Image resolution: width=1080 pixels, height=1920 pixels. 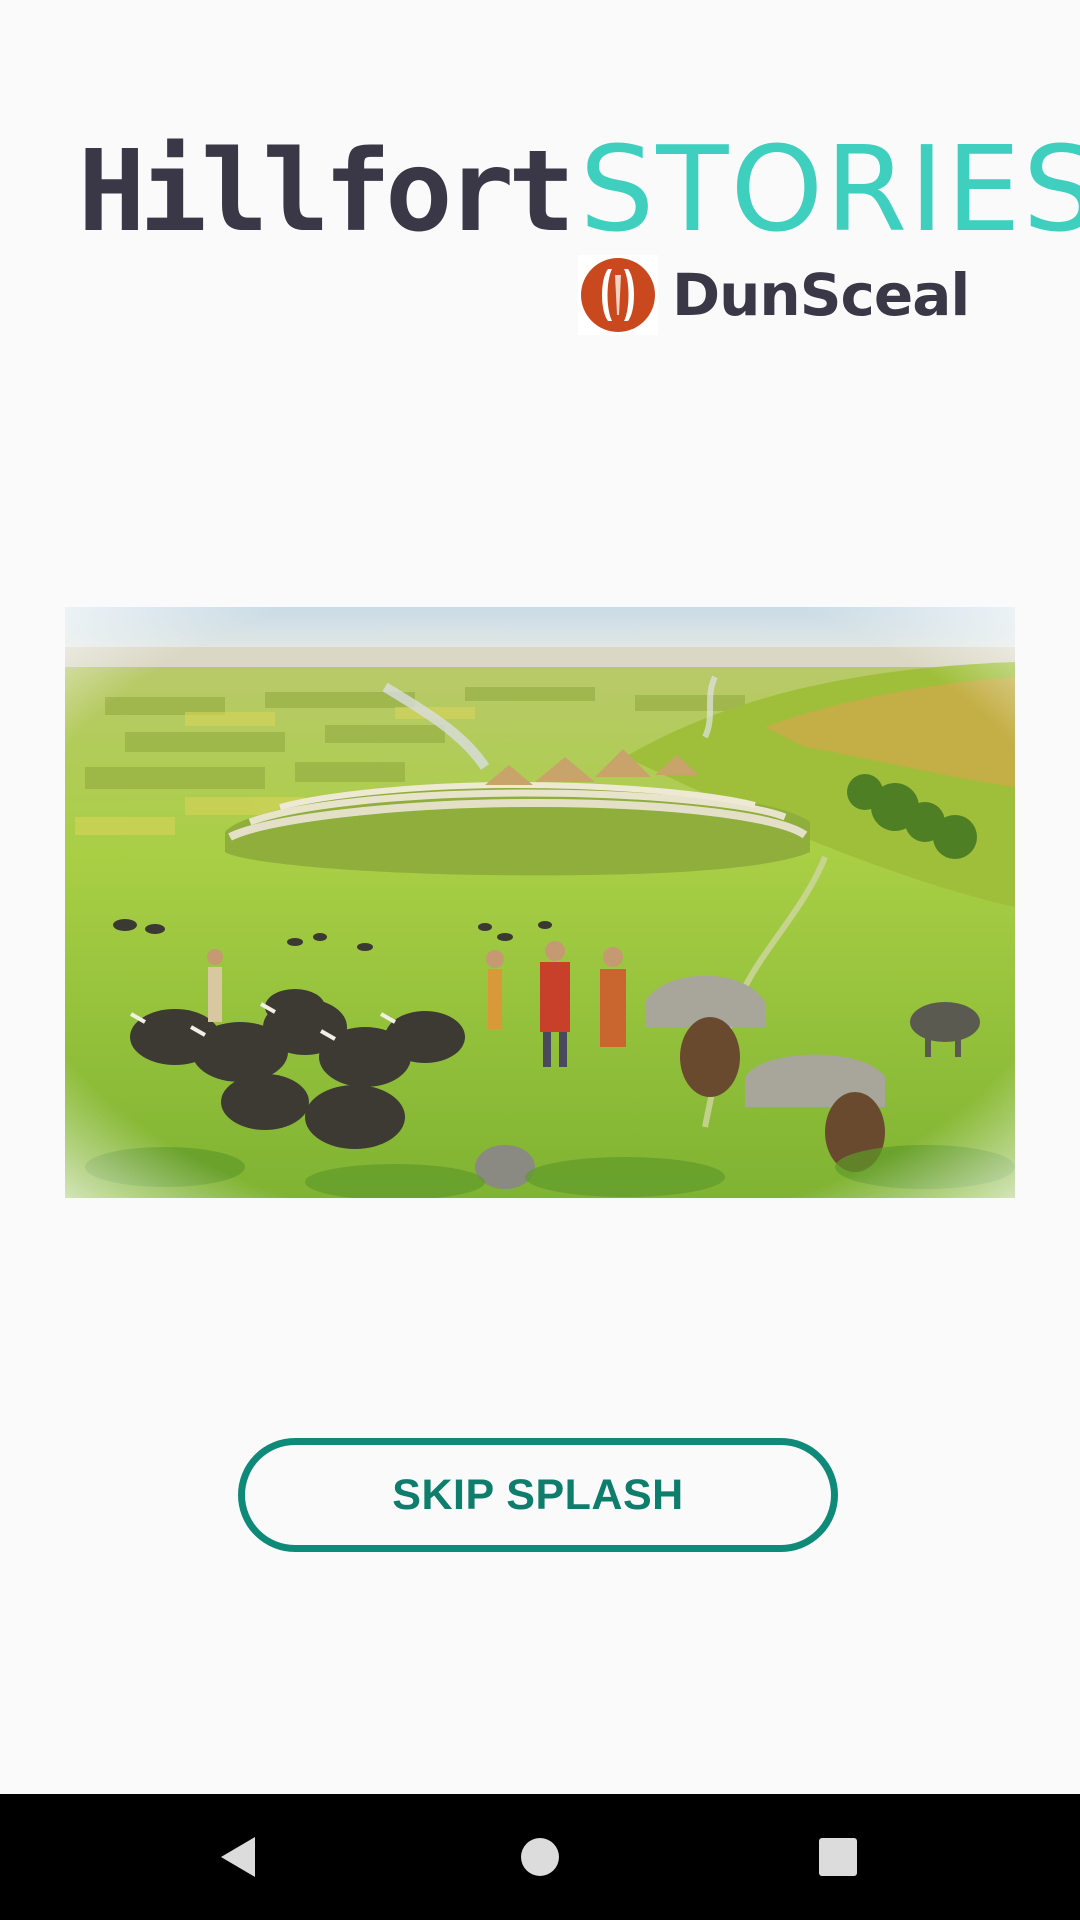 I want to click on logo-word-stories: STORIES, so click(x=829, y=189).